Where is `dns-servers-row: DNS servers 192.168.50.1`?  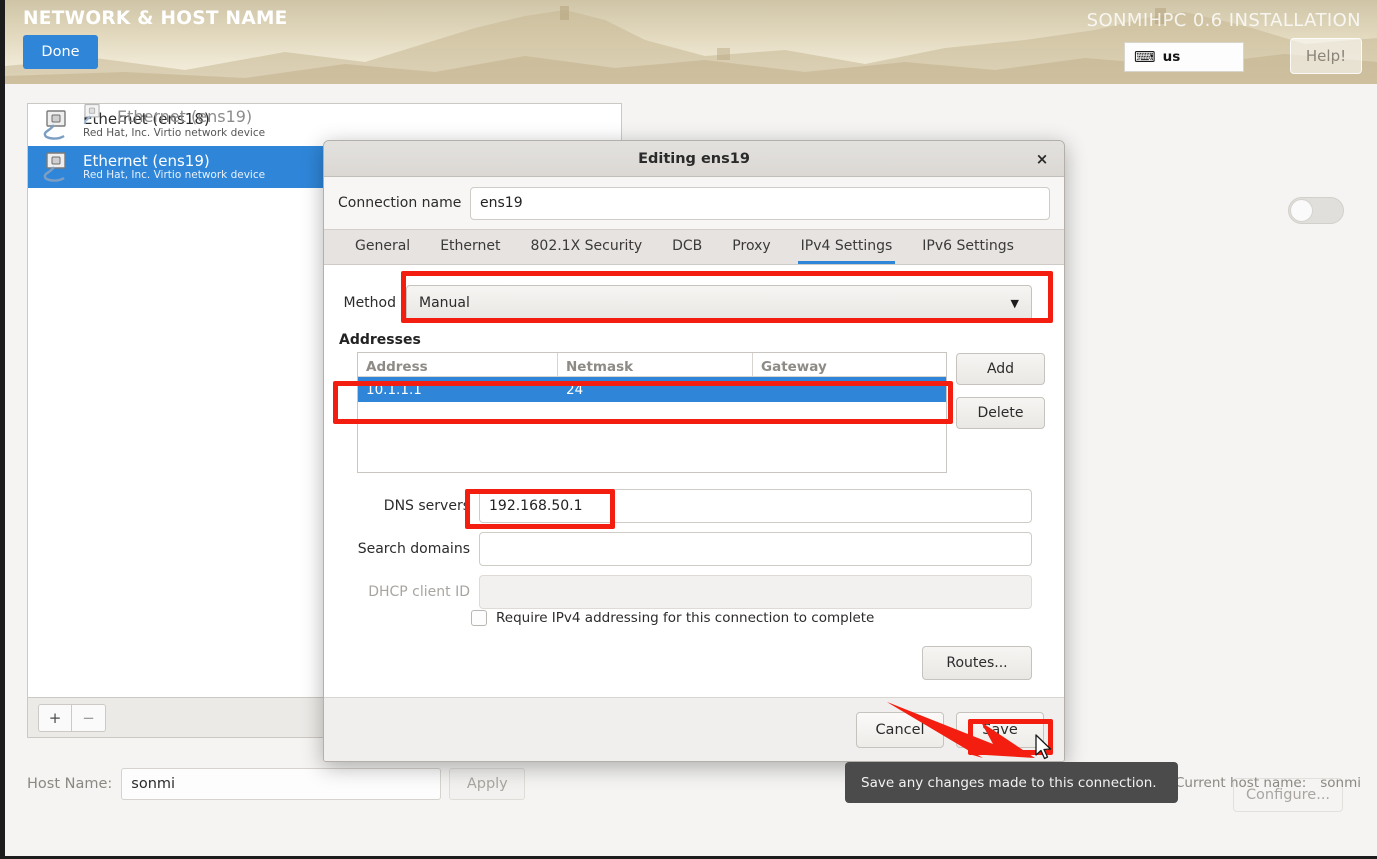
dns-servers-row: DNS servers 192.168.50.1 is located at coordinates (687, 506).